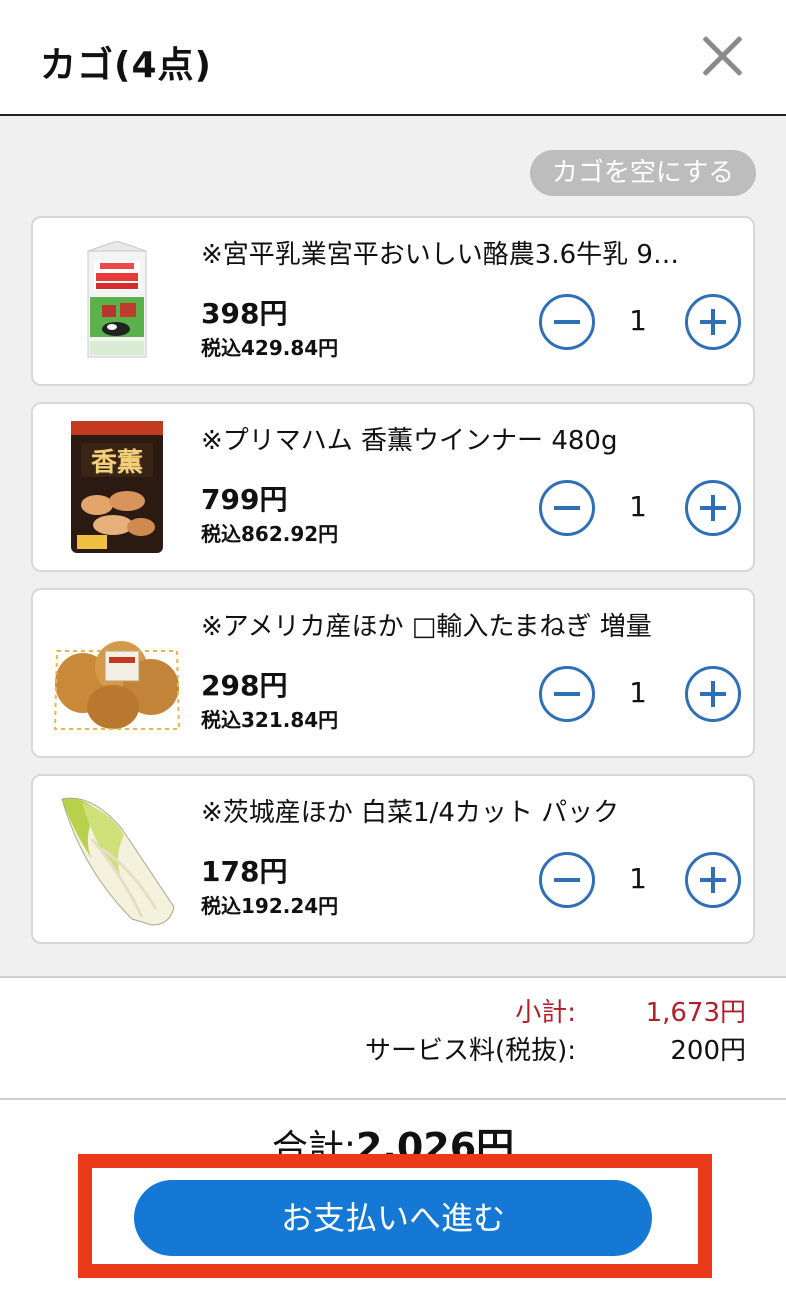 The image size is (786, 1298). What do you see at coordinates (393, 673) in the screenshot?
I see `cart-item: ※アメリカ産ほか □輸入たまねぎ 増量 298円 税込321.84円 1` at bounding box center [393, 673].